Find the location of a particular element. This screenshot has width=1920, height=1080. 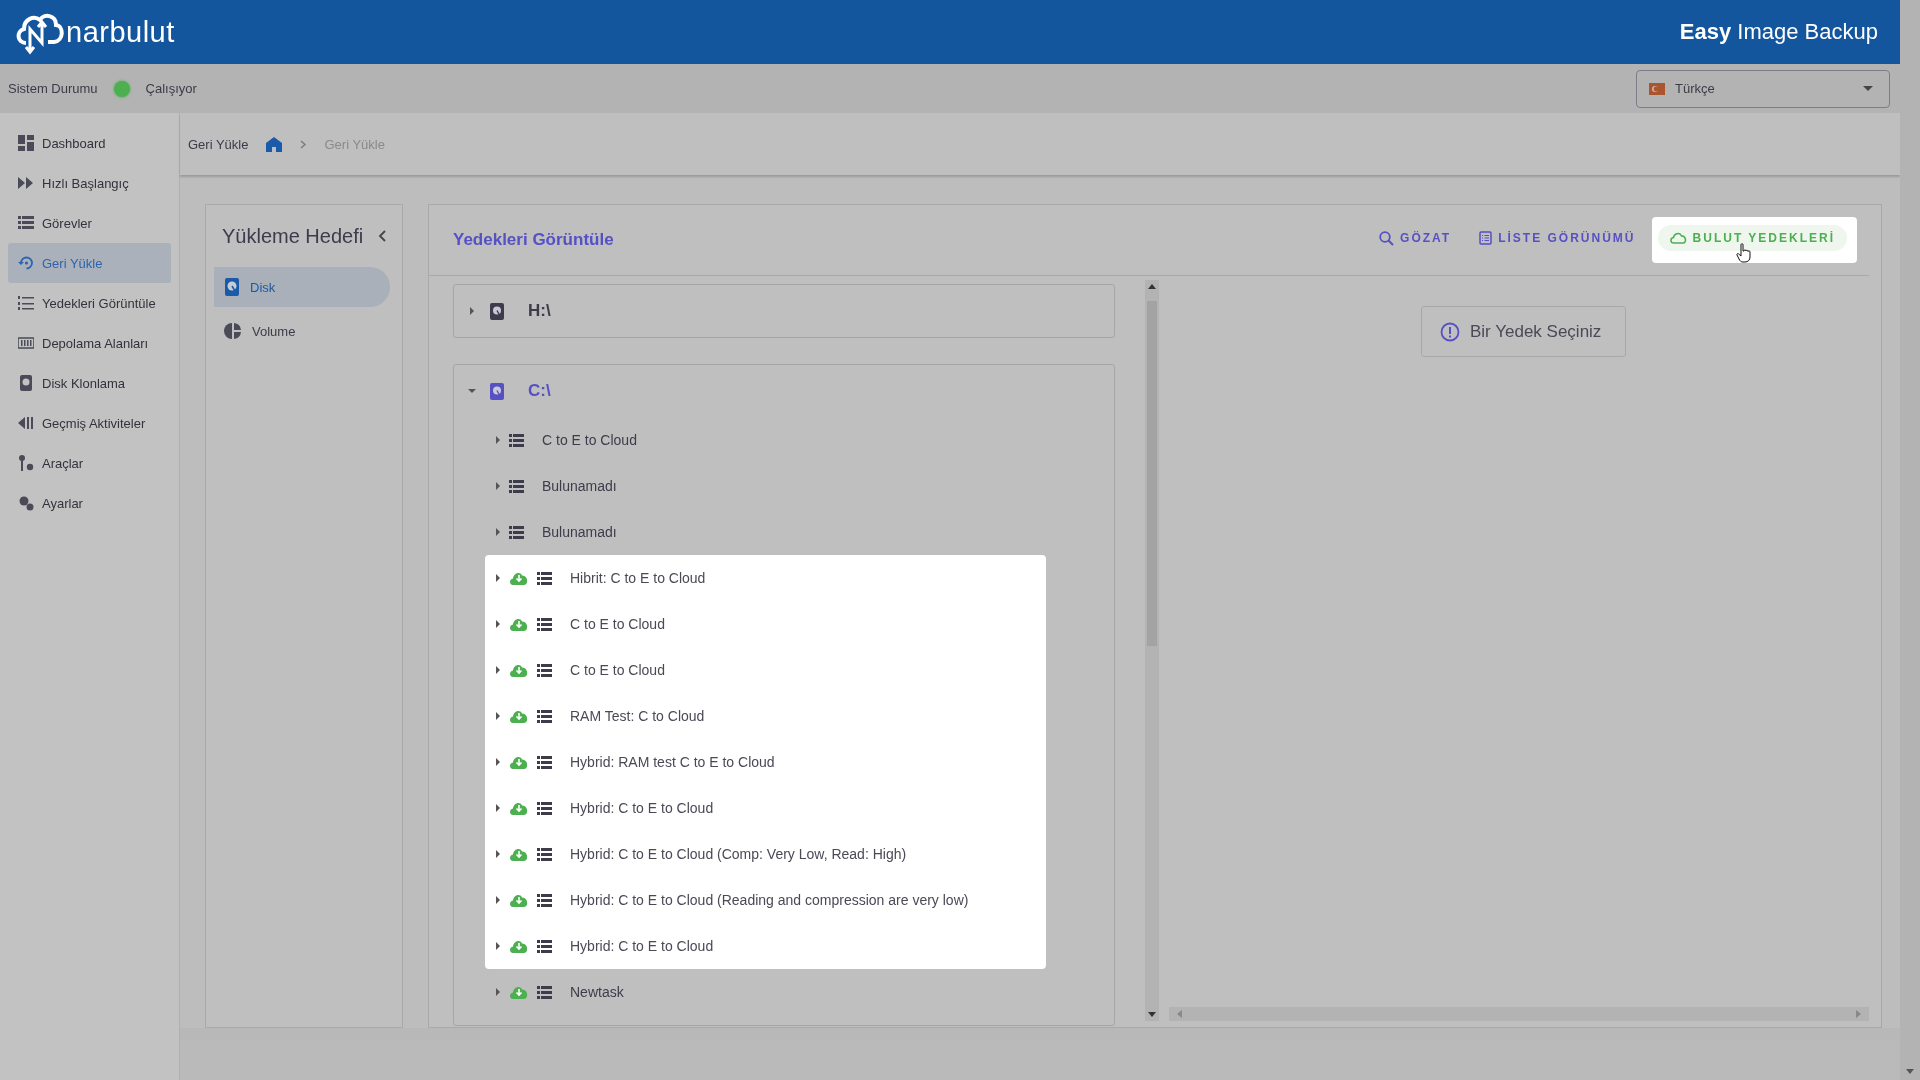

backup-row: Newtask is located at coordinates (765, 992).